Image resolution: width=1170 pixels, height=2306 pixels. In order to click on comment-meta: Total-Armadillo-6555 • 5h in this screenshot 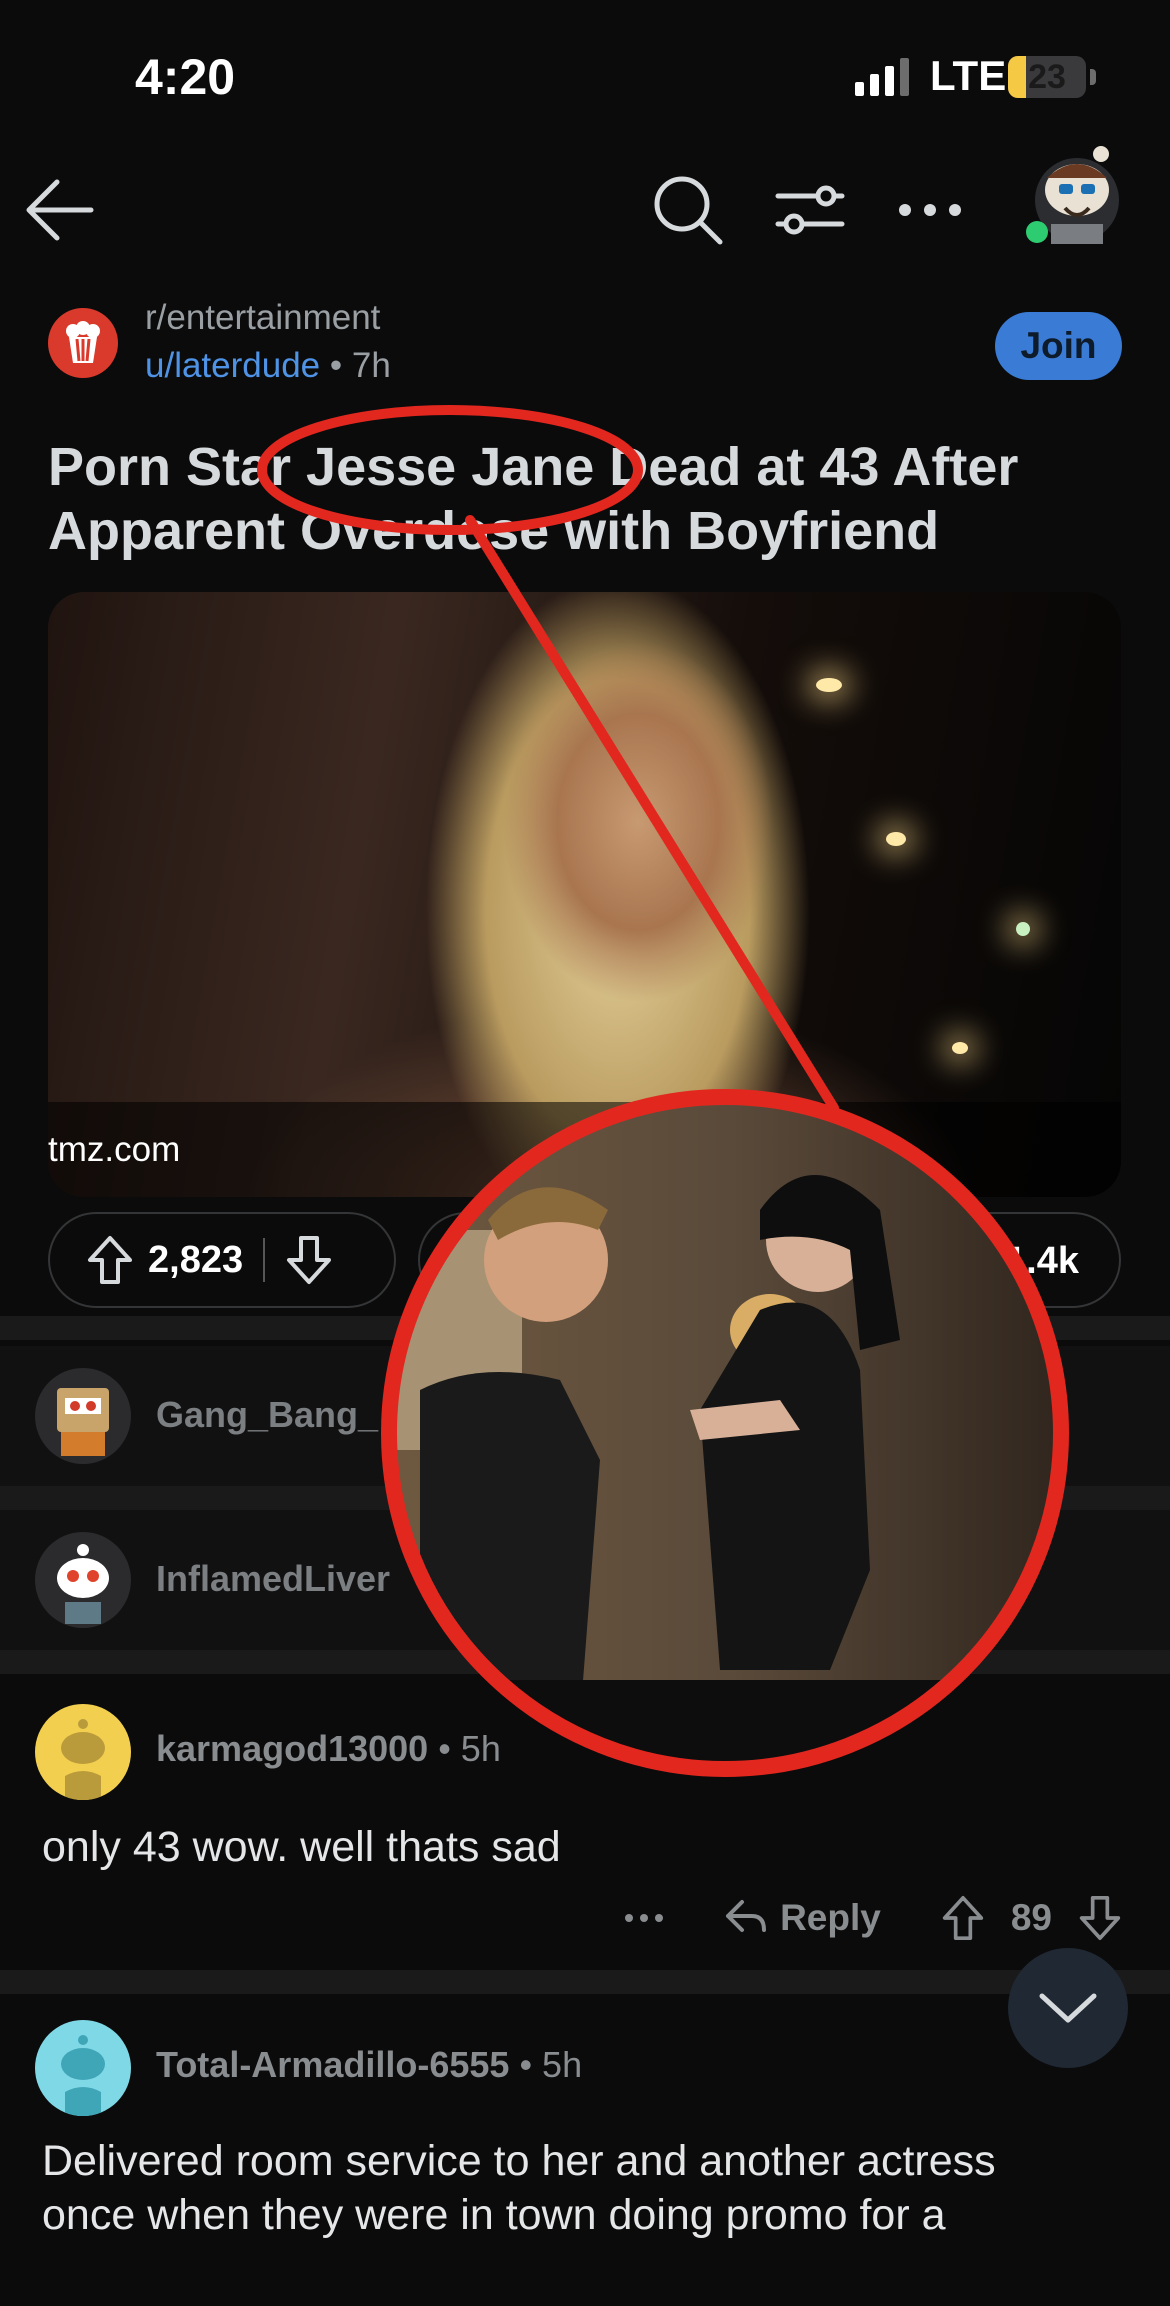, I will do `click(369, 2065)`.